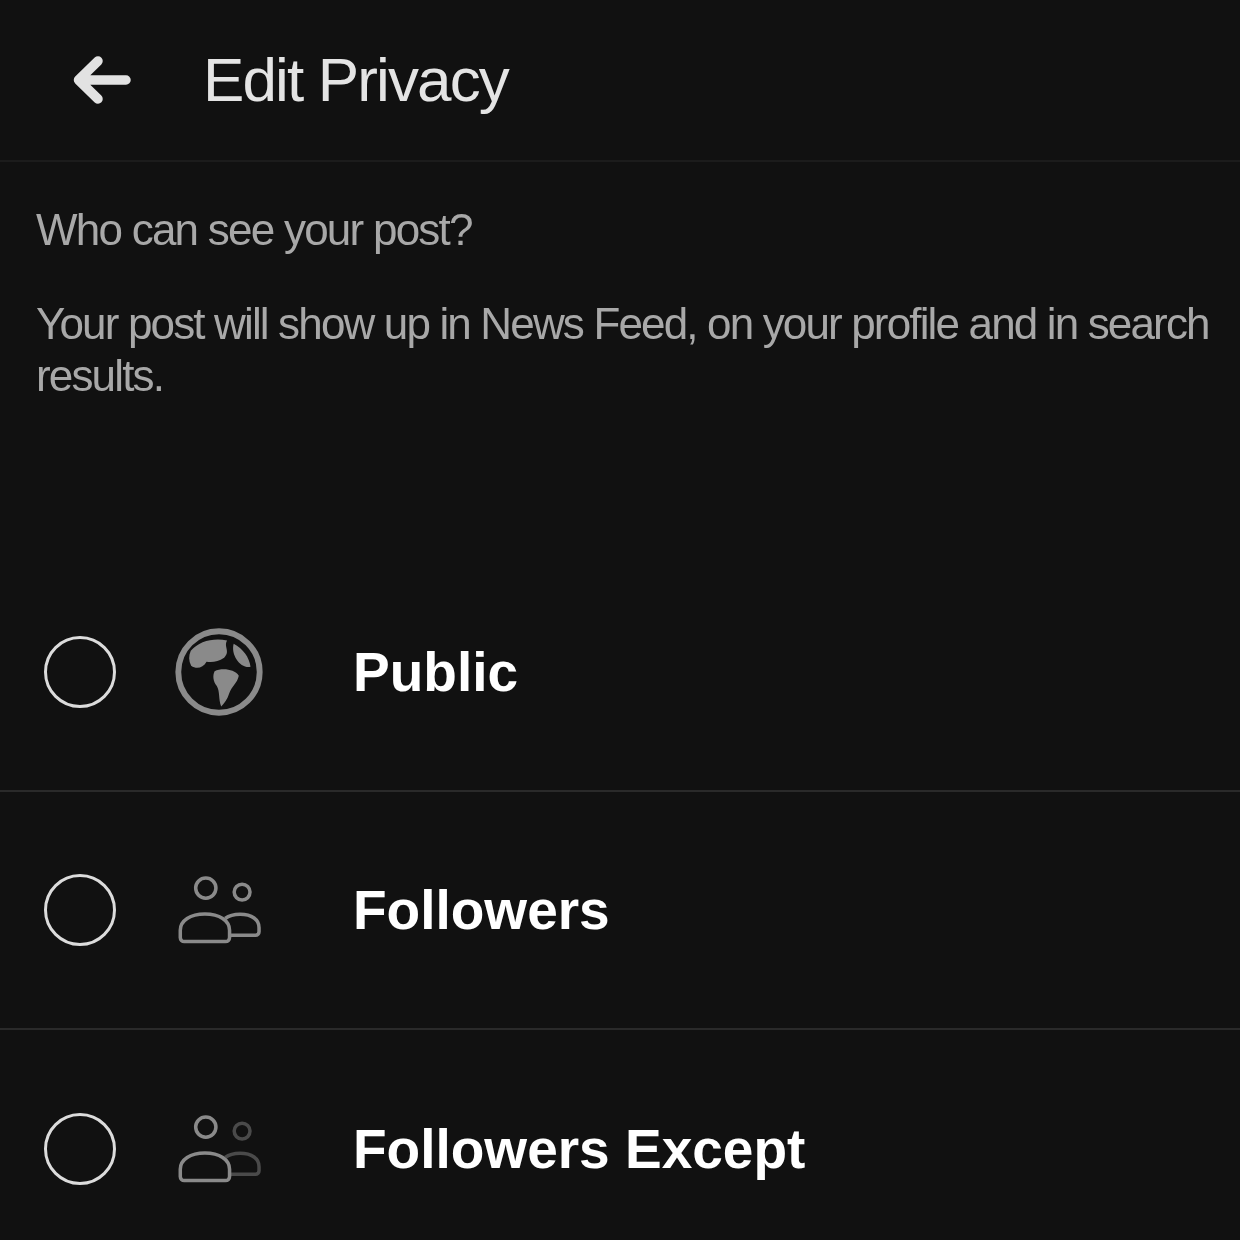 The image size is (1240, 1240). What do you see at coordinates (436, 672) in the screenshot?
I see `option-label: Public` at bounding box center [436, 672].